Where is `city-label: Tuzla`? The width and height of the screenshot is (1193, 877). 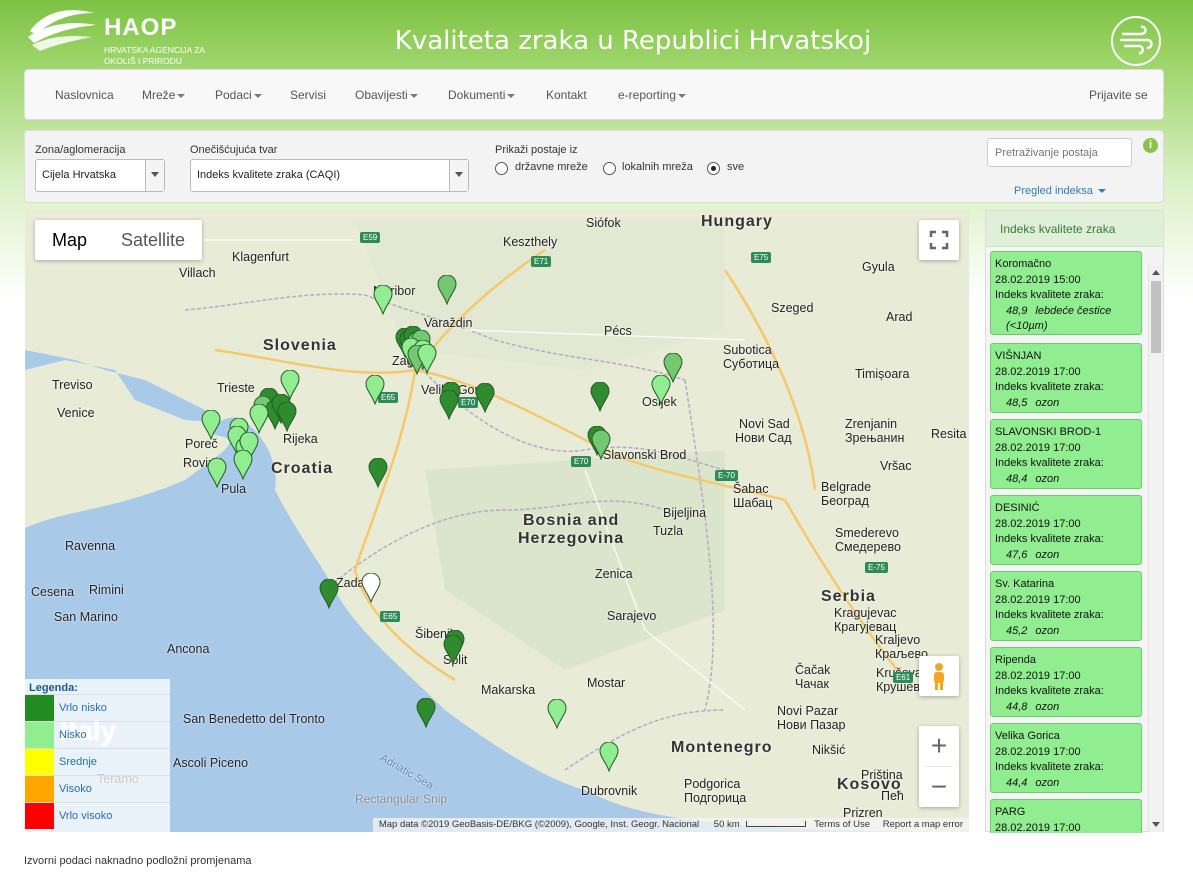
city-label: Tuzla is located at coordinates (668, 531).